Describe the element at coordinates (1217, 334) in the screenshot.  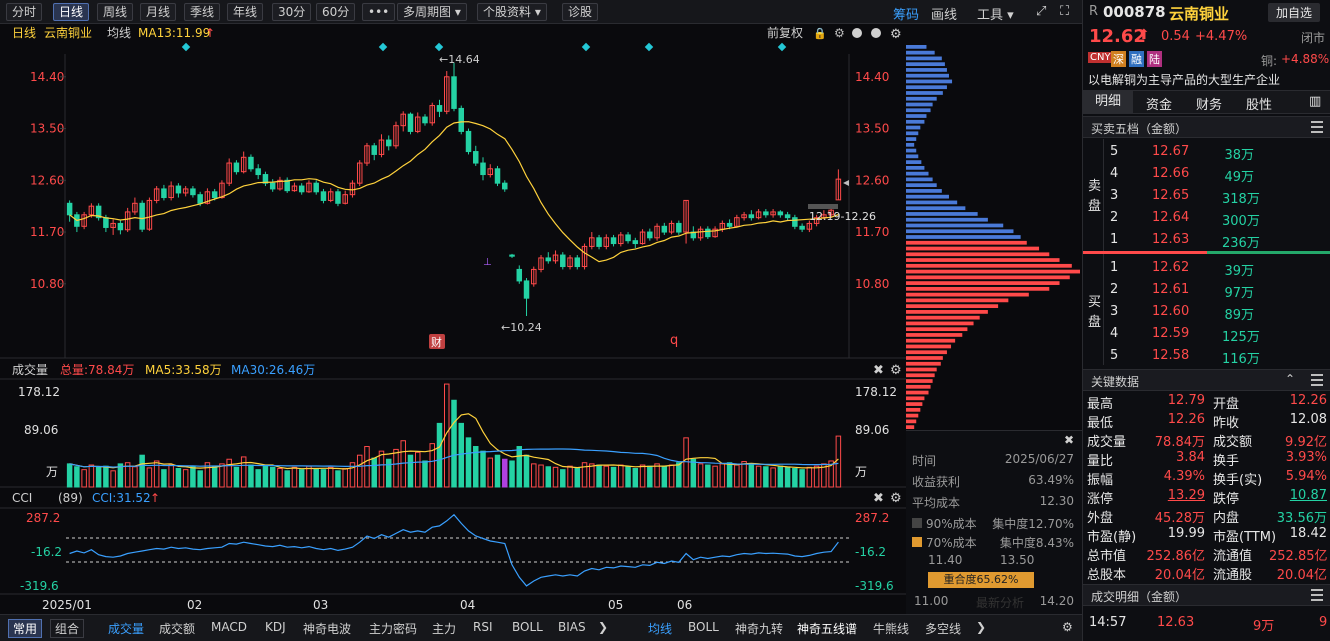
I see `buy-row-4: 4 12.59 125万` at that location.